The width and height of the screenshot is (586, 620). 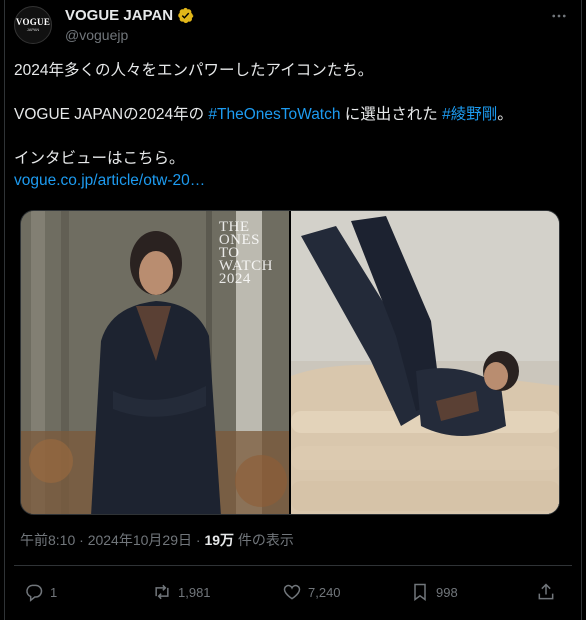 What do you see at coordinates (324, 592) in the screenshot?
I see `like-count: 7,240` at bounding box center [324, 592].